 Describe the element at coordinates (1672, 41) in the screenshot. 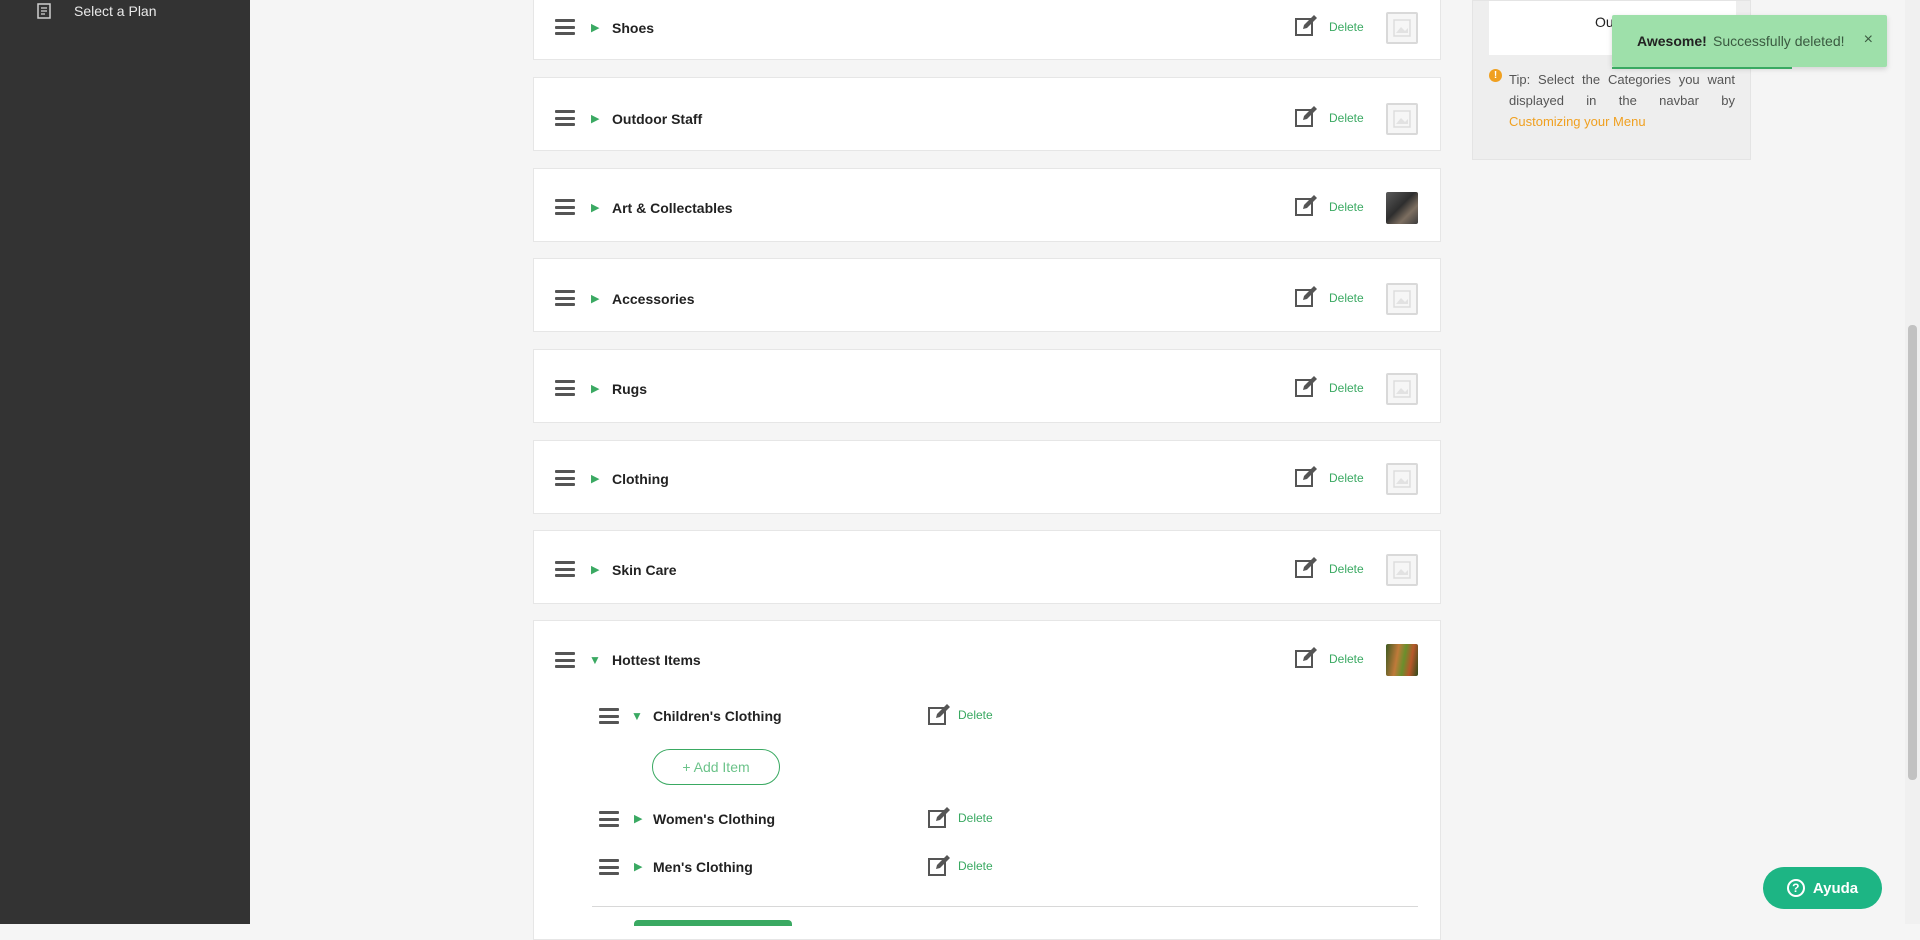

I see `toast-title: Awesome!` at that location.